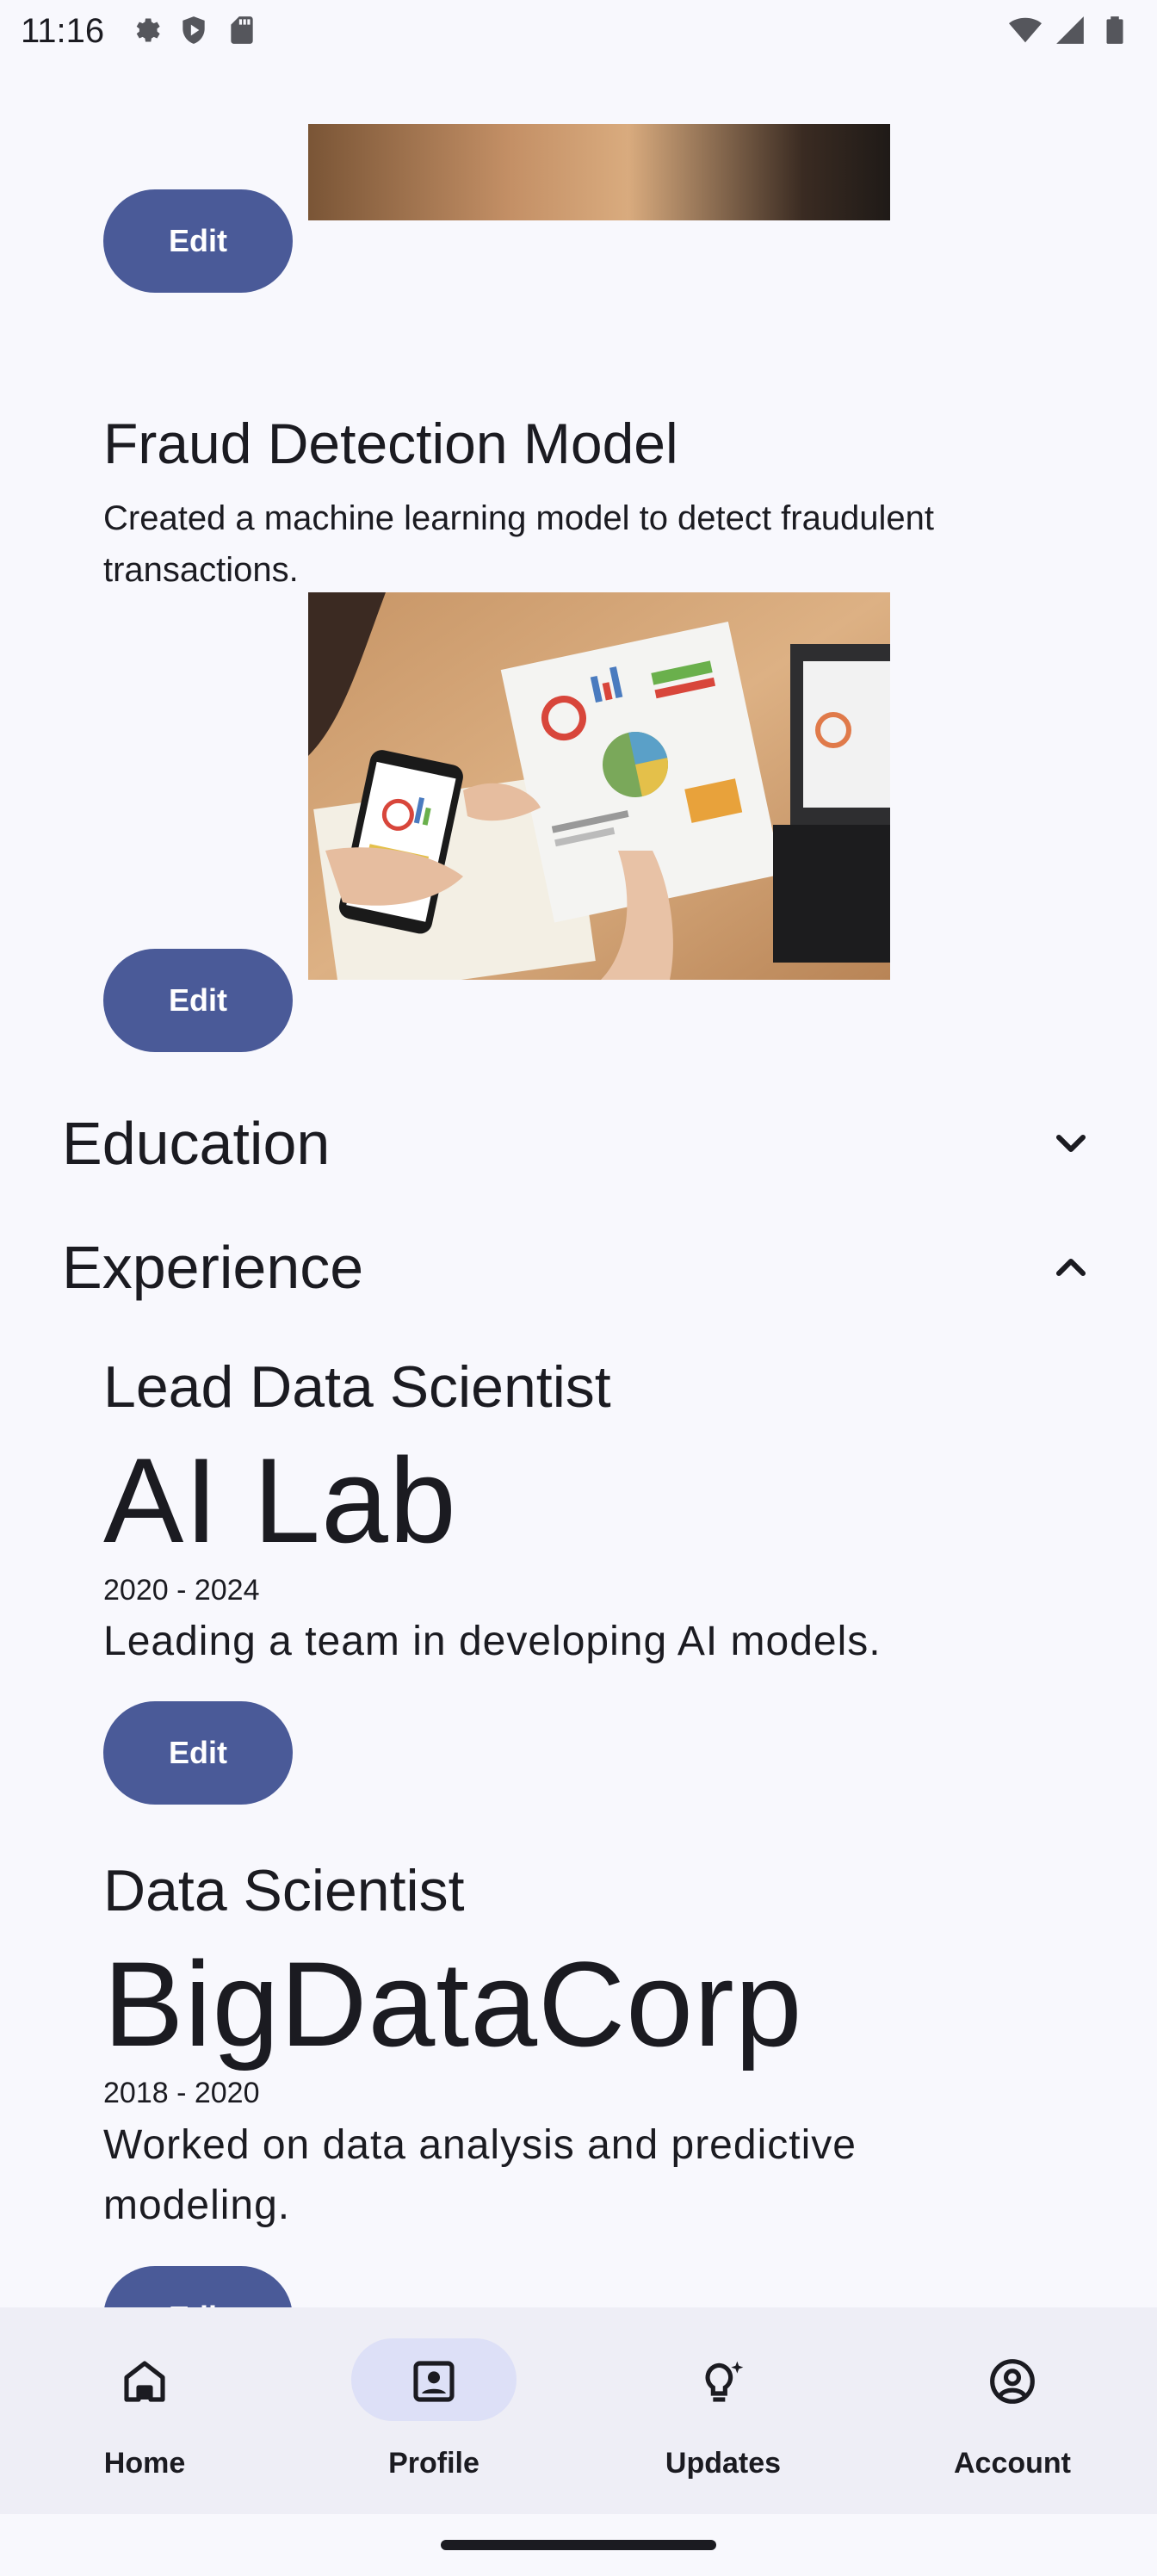  Describe the element at coordinates (453, 2003) in the screenshot. I see `company-name: BigDataCorp` at that location.